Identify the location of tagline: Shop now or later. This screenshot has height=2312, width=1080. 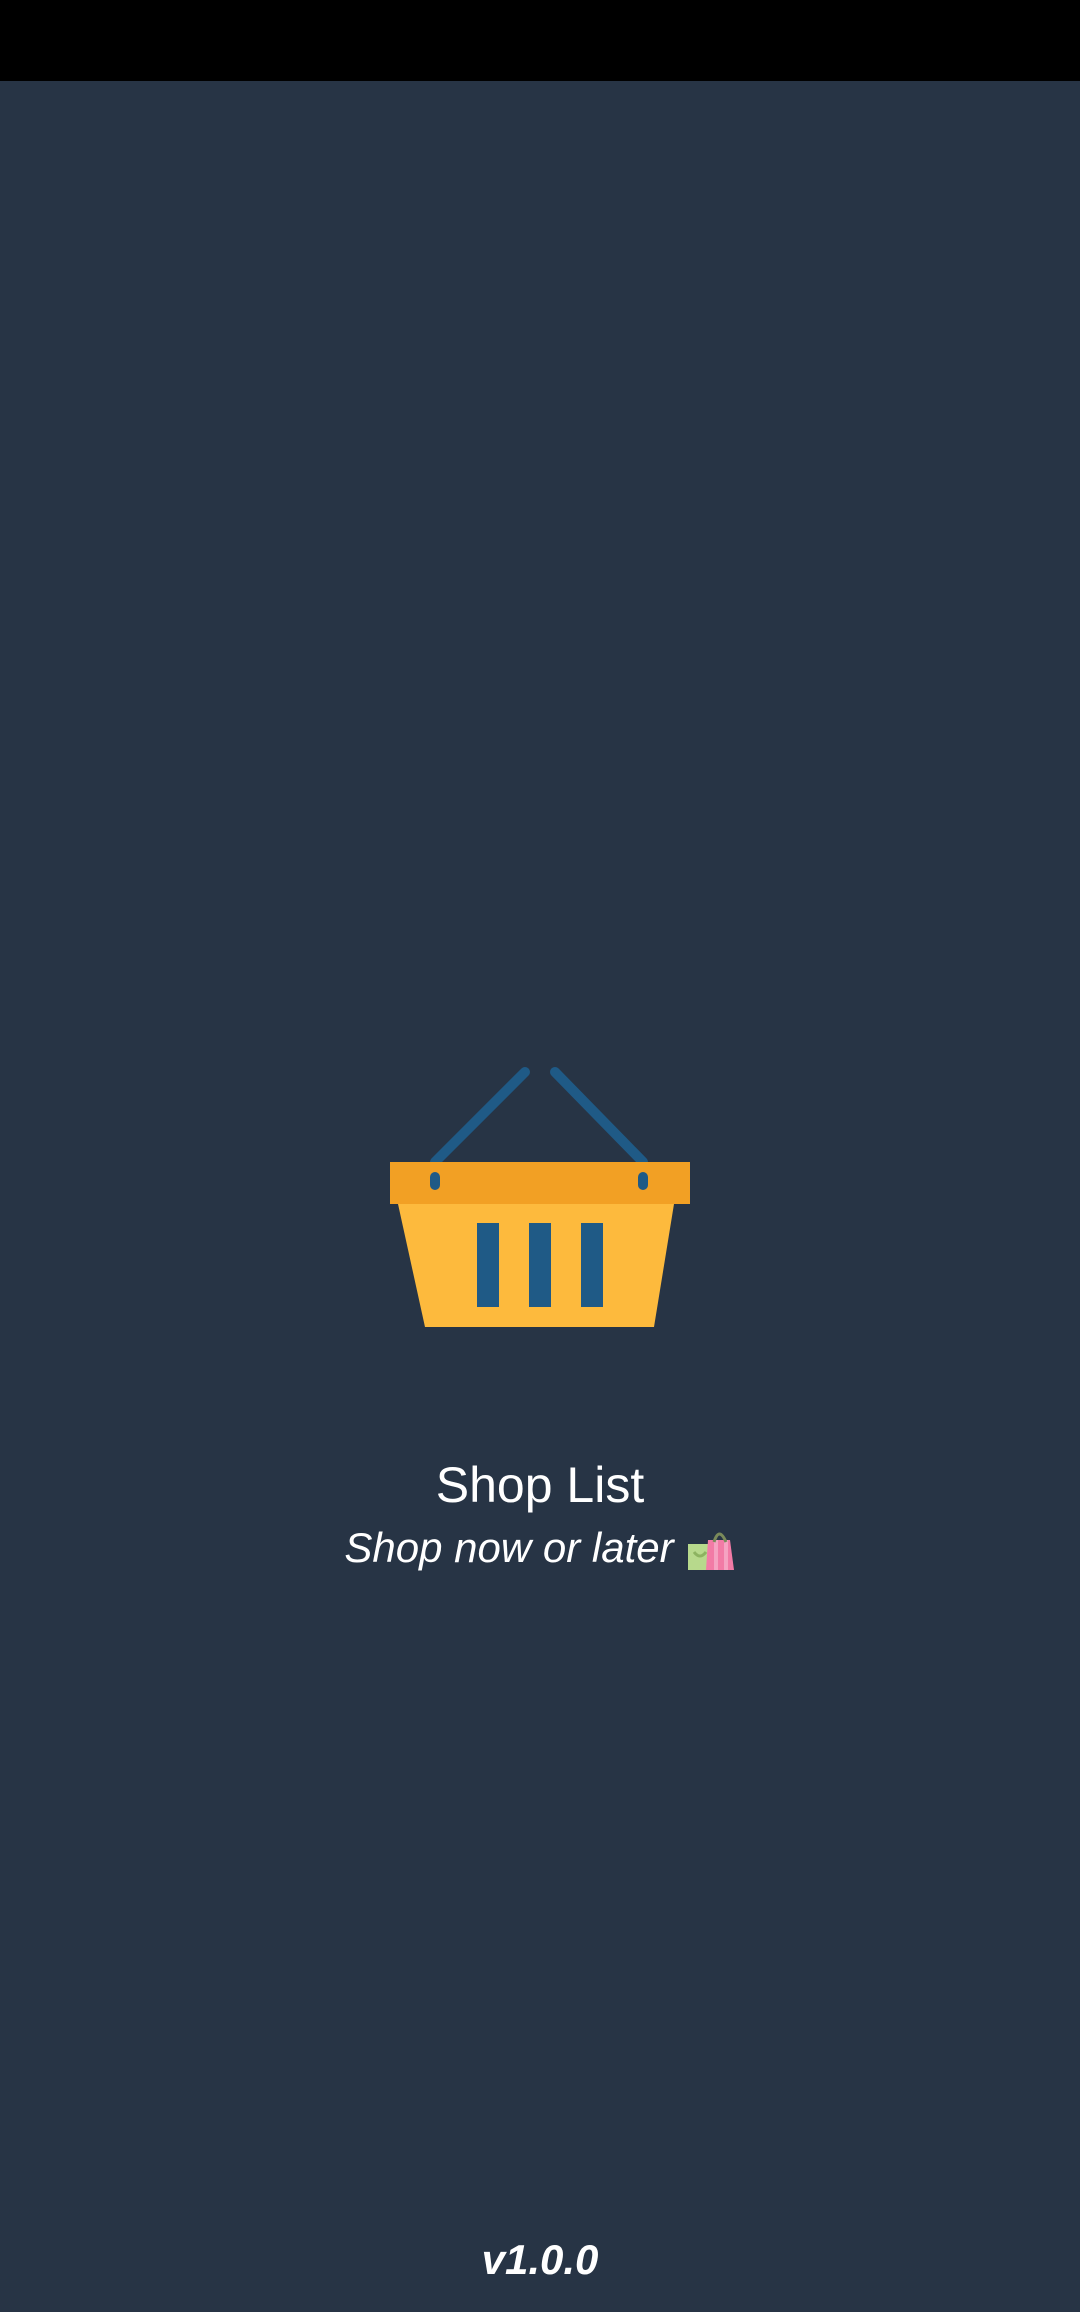
(509, 1547).